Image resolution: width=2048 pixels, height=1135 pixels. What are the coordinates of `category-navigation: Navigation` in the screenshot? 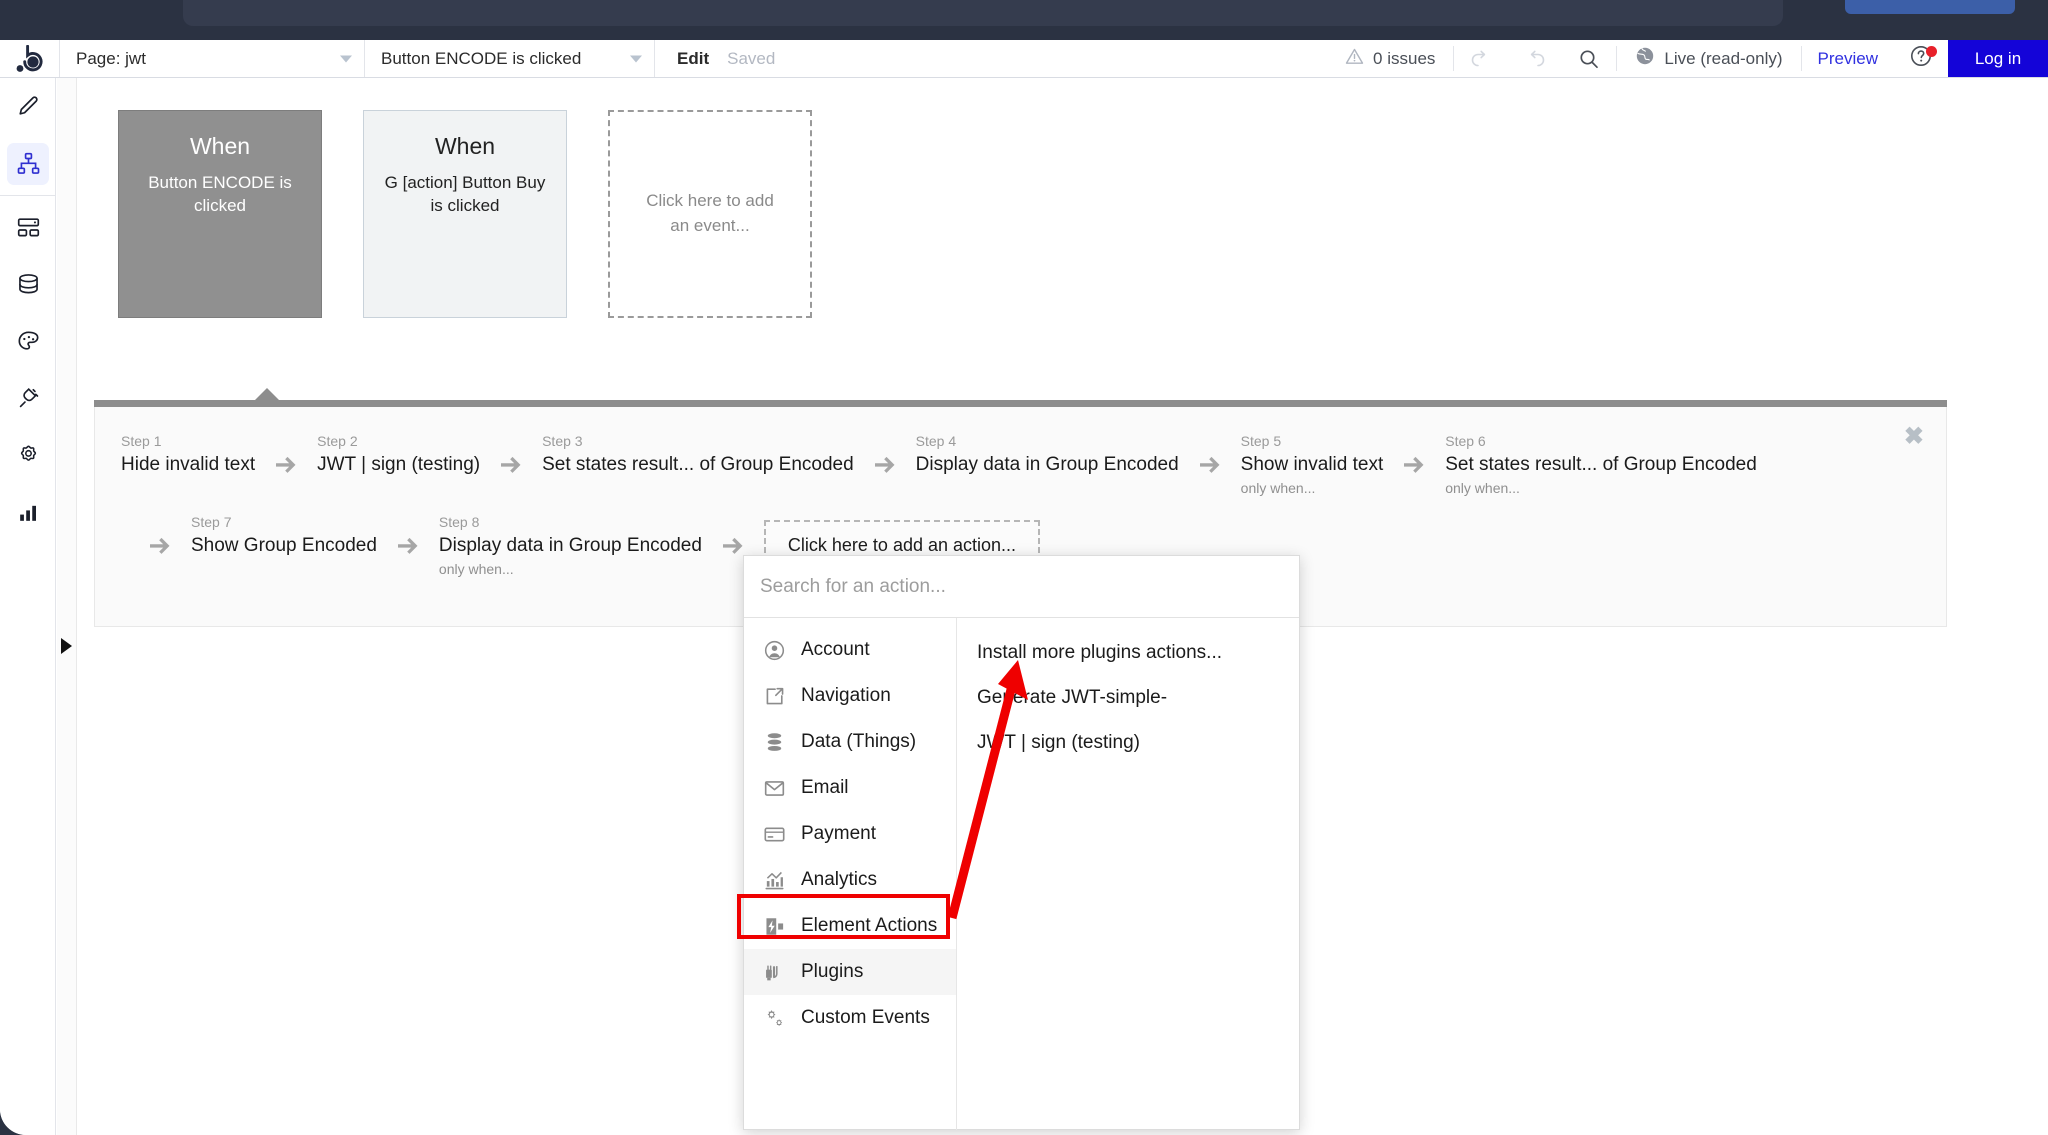 It's located at (850, 696).